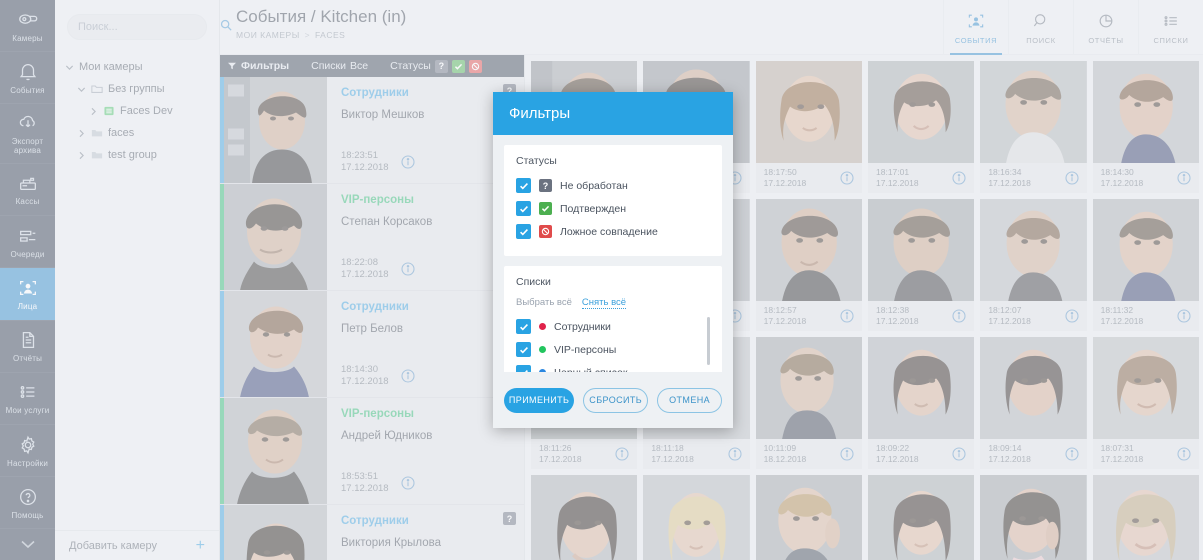  I want to click on sidebar-item-faces: Лица, so click(27, 294).